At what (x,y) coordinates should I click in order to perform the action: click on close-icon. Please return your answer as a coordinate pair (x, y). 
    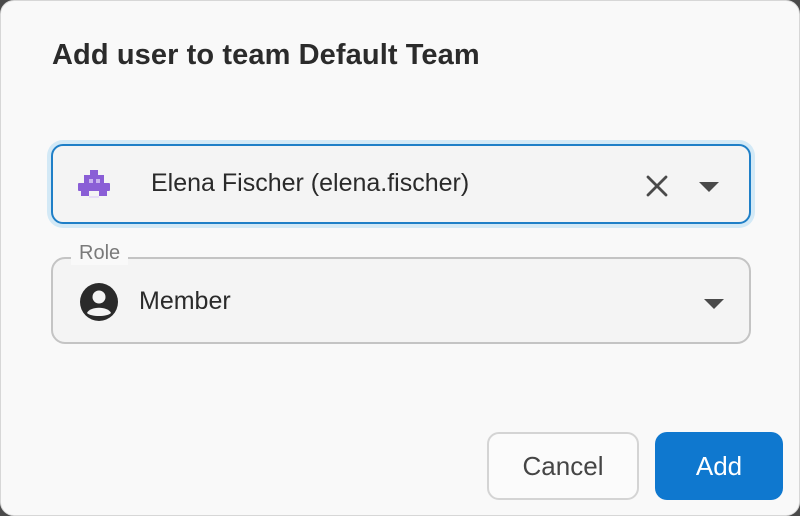
    Looking at the image, I should click on (657, 186).